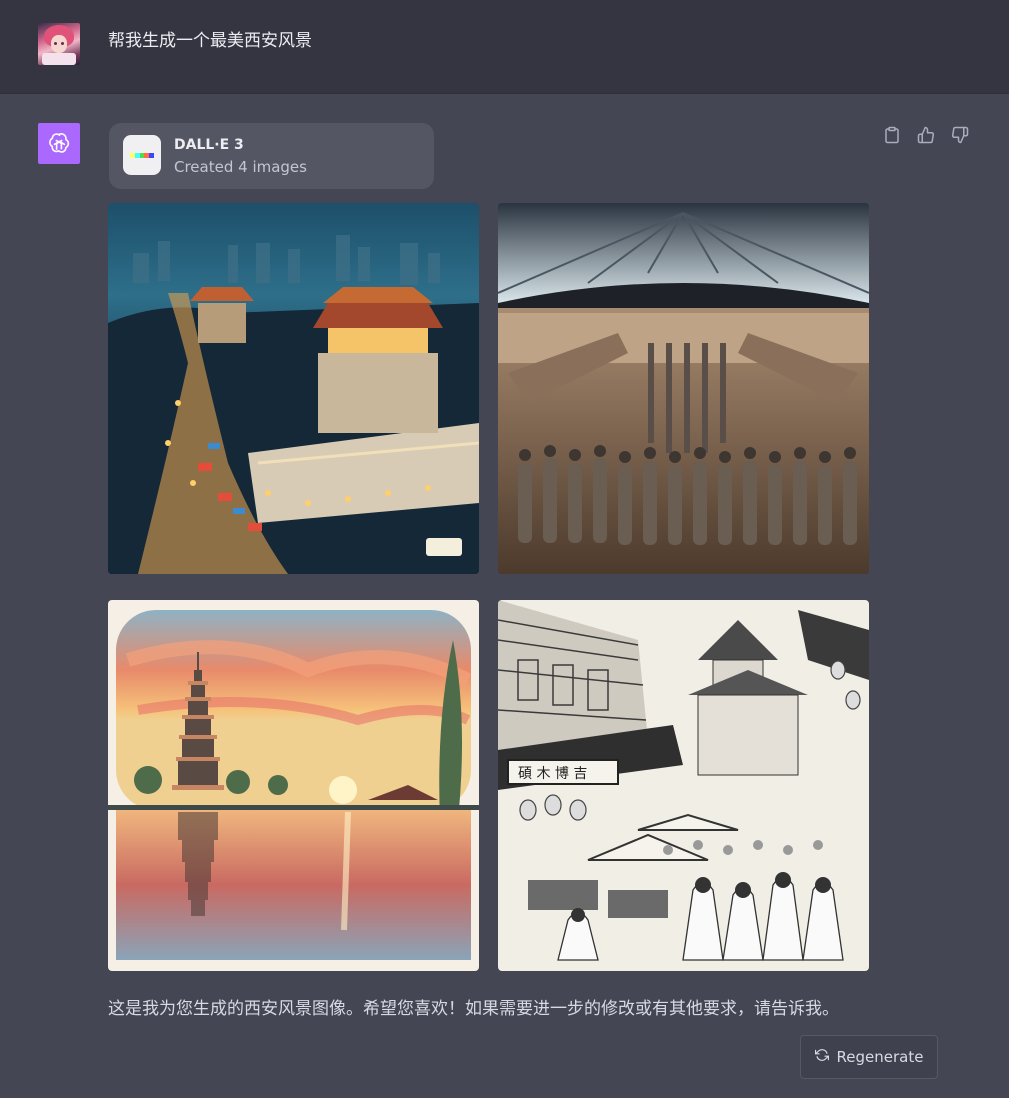 Image resolution: width=1009 pixels, height=1098 pixels. What do you see at coordinates (552, 773) in the screenshot?
I see `svg-text: 碩 木 博 吉` at bounding box center [552, 773].